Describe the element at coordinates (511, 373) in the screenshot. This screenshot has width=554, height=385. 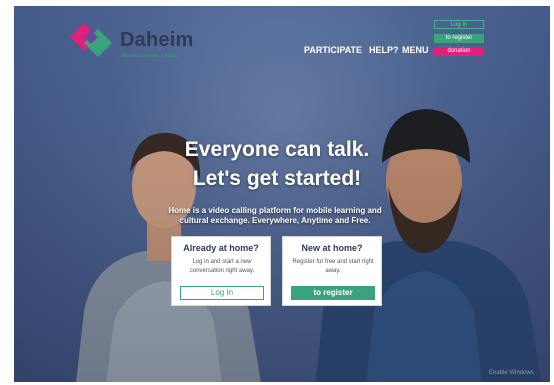
I see `windows-activation-watermark: Enable Windows` at that location.